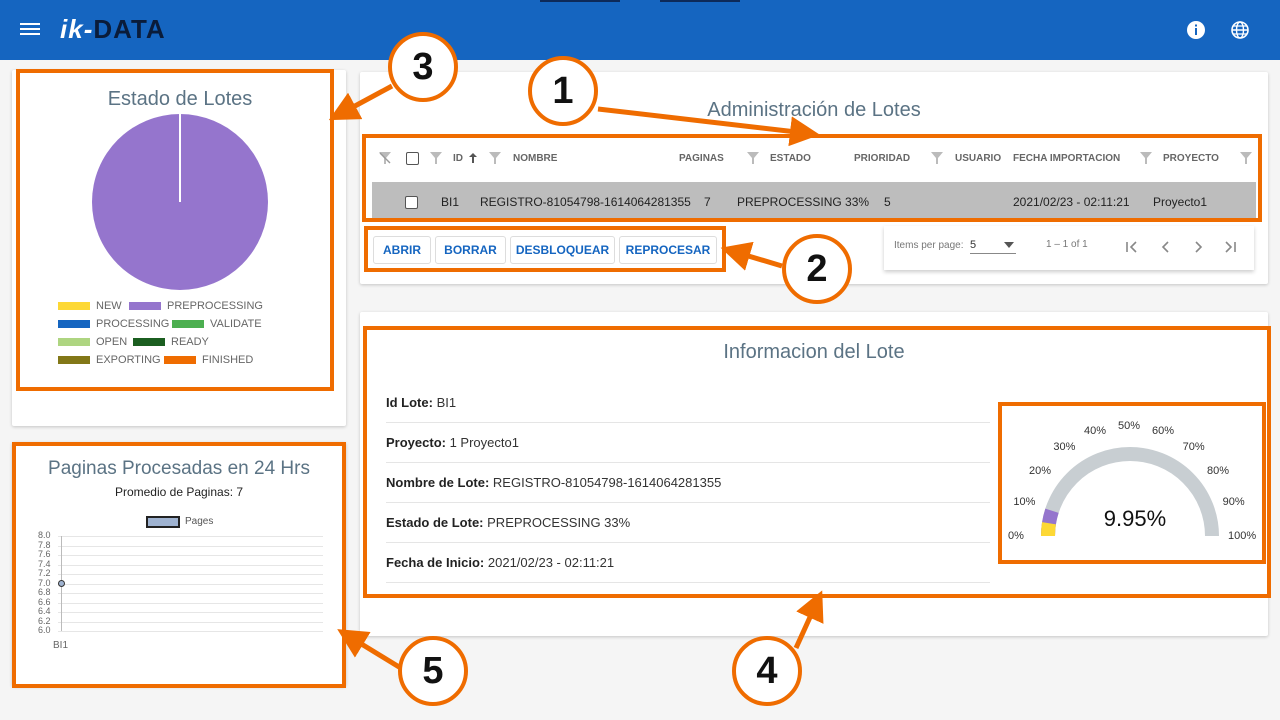 The image size is (1280, 720). Describe the element at coordinates (887, 202) in the screenshot. I see `cell-prioridad: 5` at that location.